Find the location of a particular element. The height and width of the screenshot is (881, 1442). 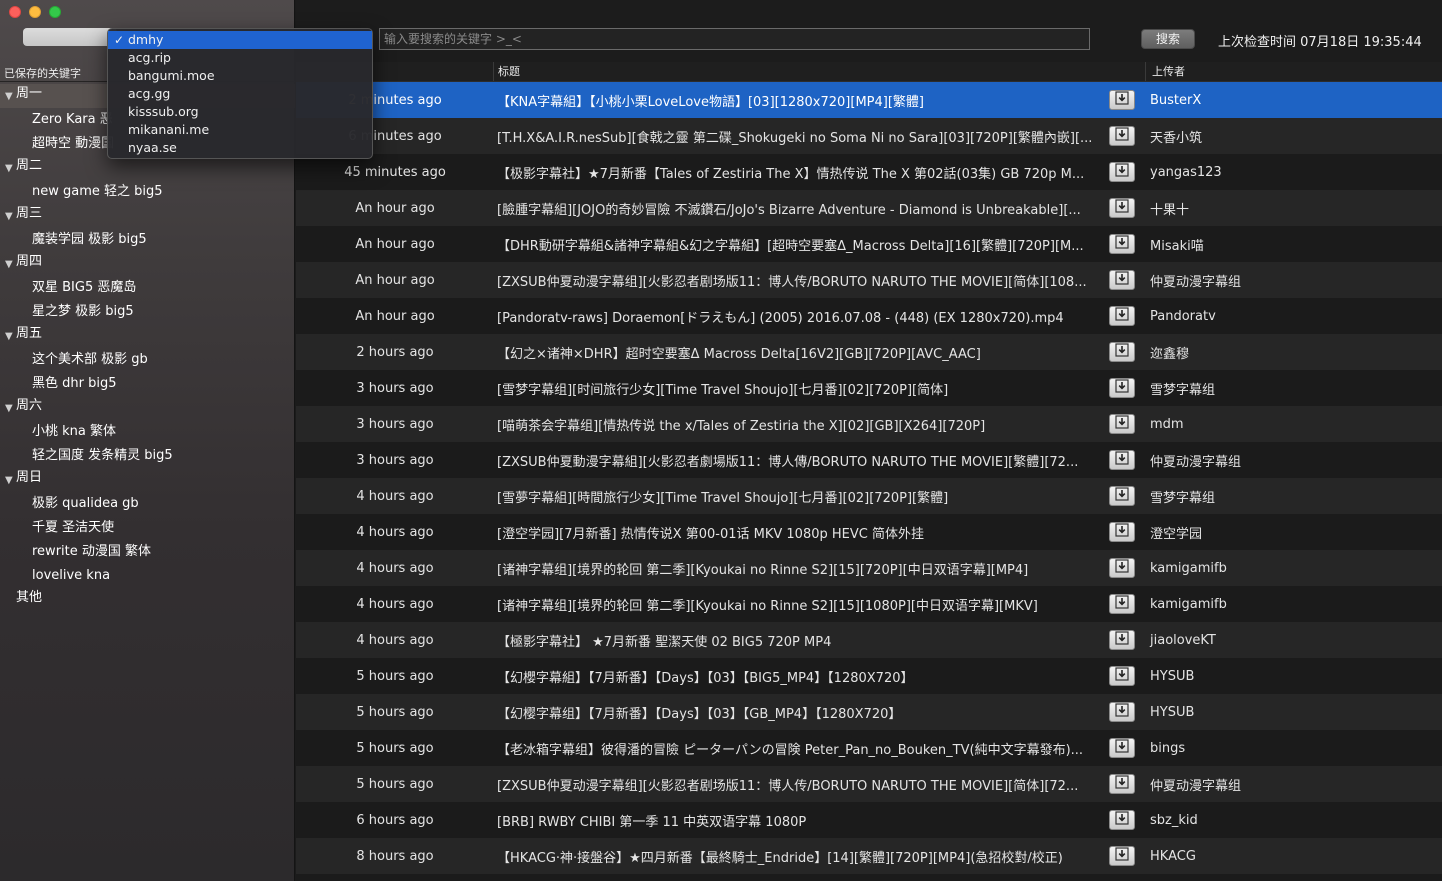

column-header-uploader: 上传者 is located at coordinates (1294, 71).